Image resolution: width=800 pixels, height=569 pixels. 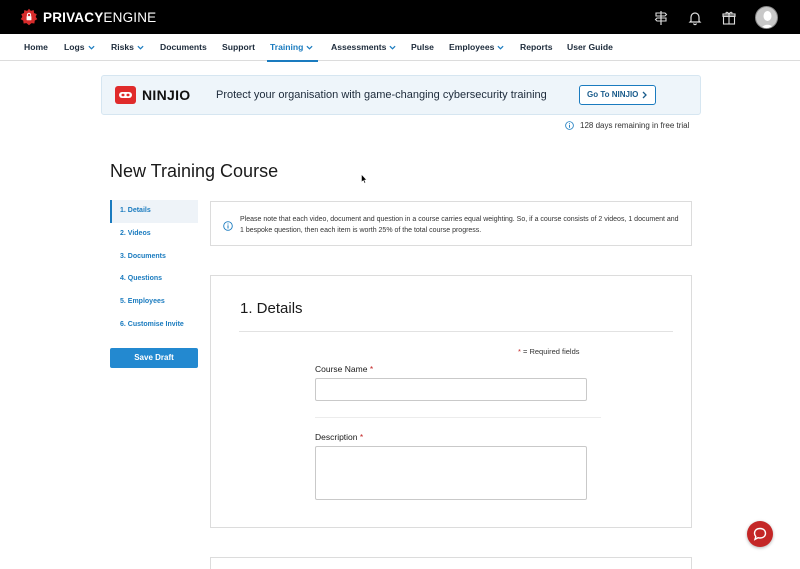 I want to click on section-divider, so click(x=456, y=331).